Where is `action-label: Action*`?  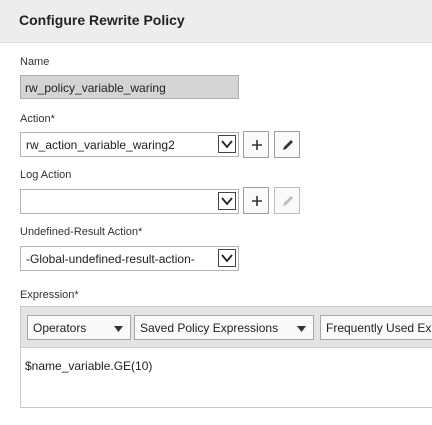 action-label: Action* is located at coordinates (37, 119).